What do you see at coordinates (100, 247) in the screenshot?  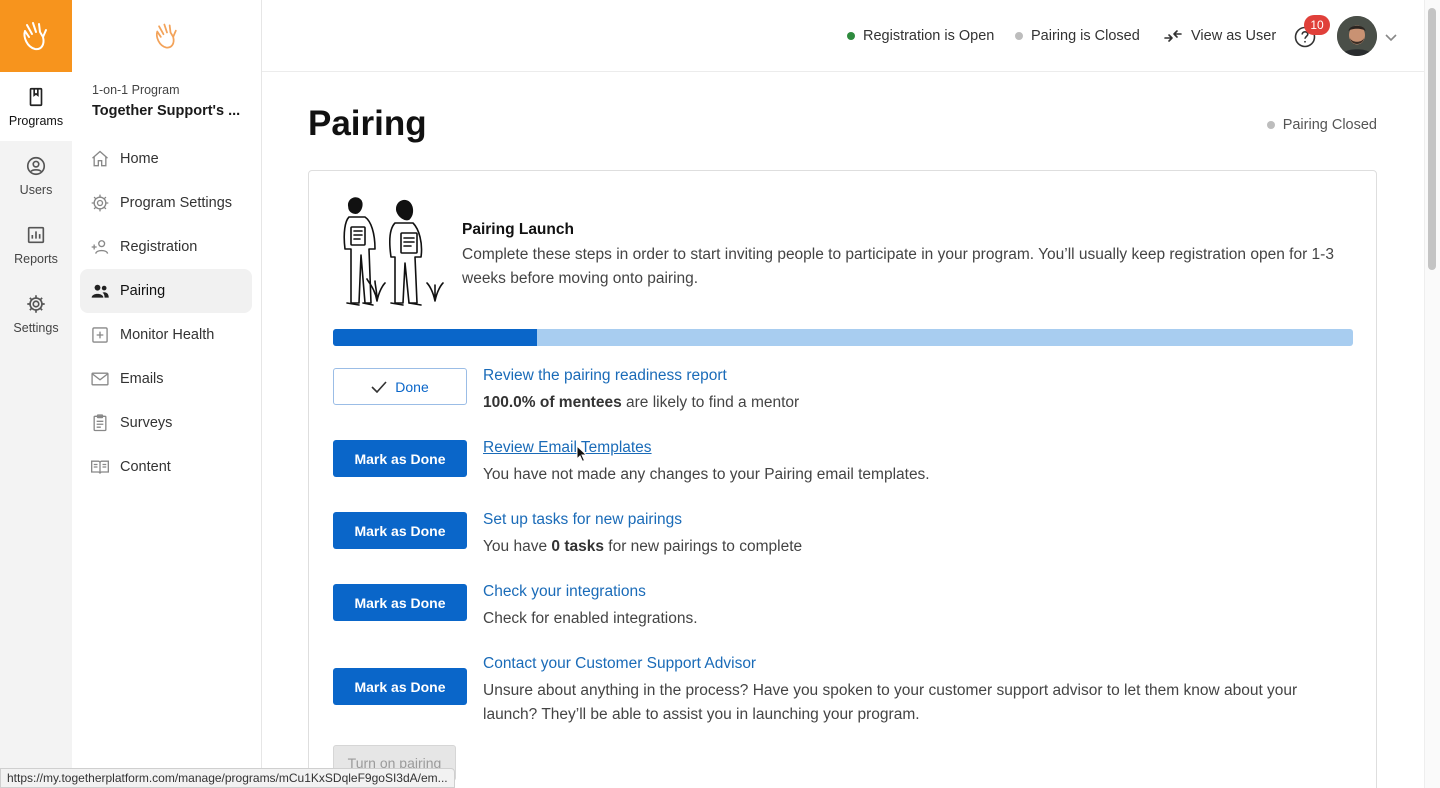 I see `add-user-icon` at bounding box center [100, 247].